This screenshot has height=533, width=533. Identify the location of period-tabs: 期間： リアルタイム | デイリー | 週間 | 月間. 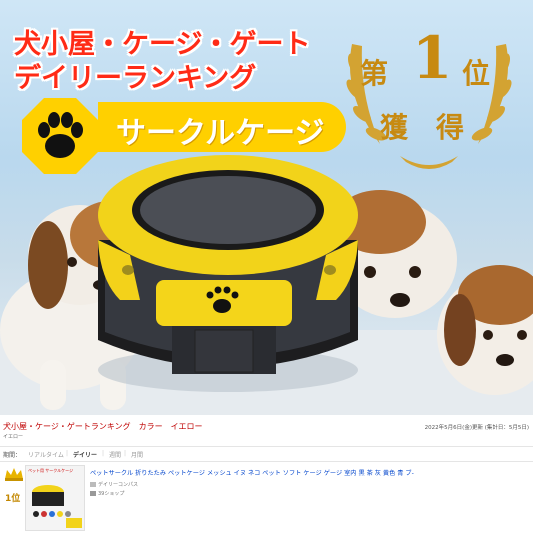
(266, 454).